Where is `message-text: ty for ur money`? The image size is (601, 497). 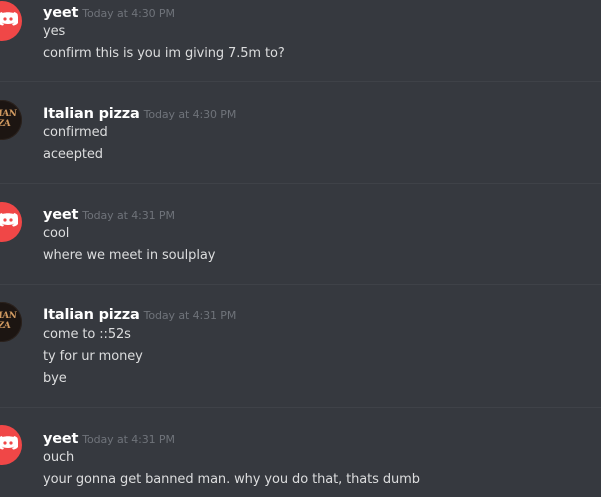 message-text: ty for ur money is located at coordinates (93, 356).